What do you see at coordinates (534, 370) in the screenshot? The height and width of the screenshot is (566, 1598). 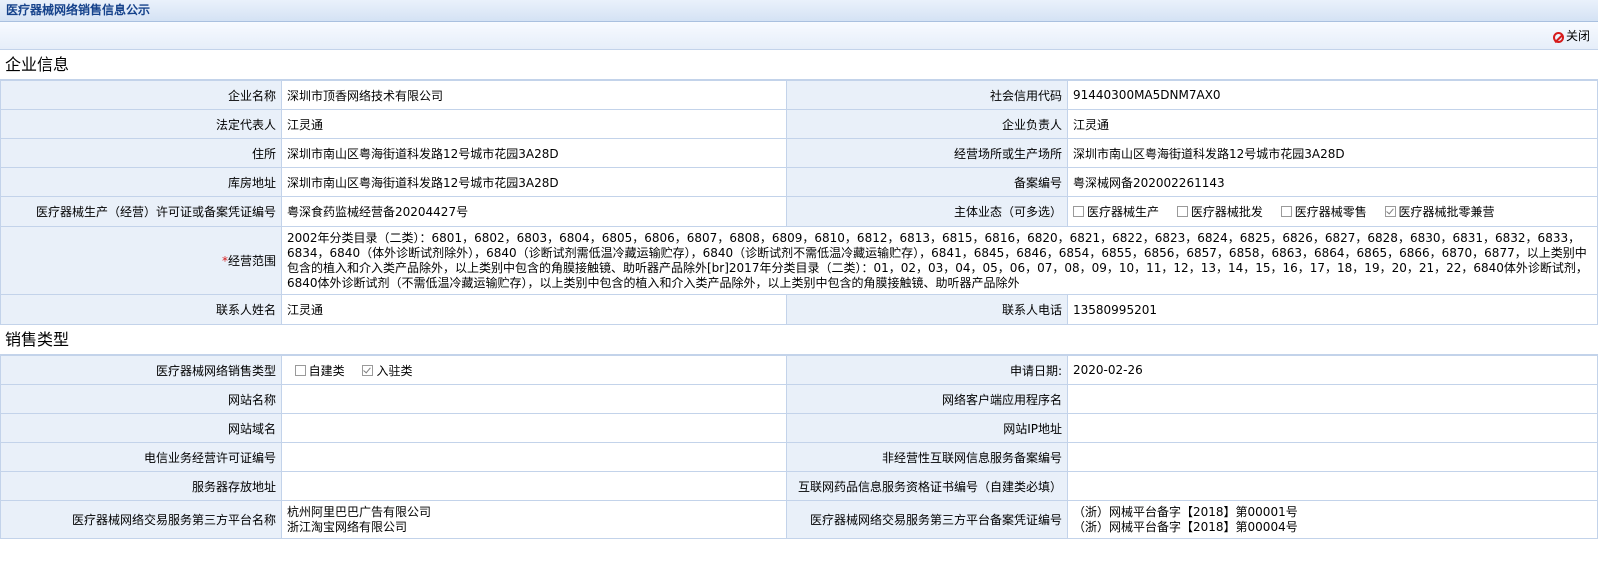 I see `sales-type-options: 自建类 入驻类` at bounding box center [534, 370].